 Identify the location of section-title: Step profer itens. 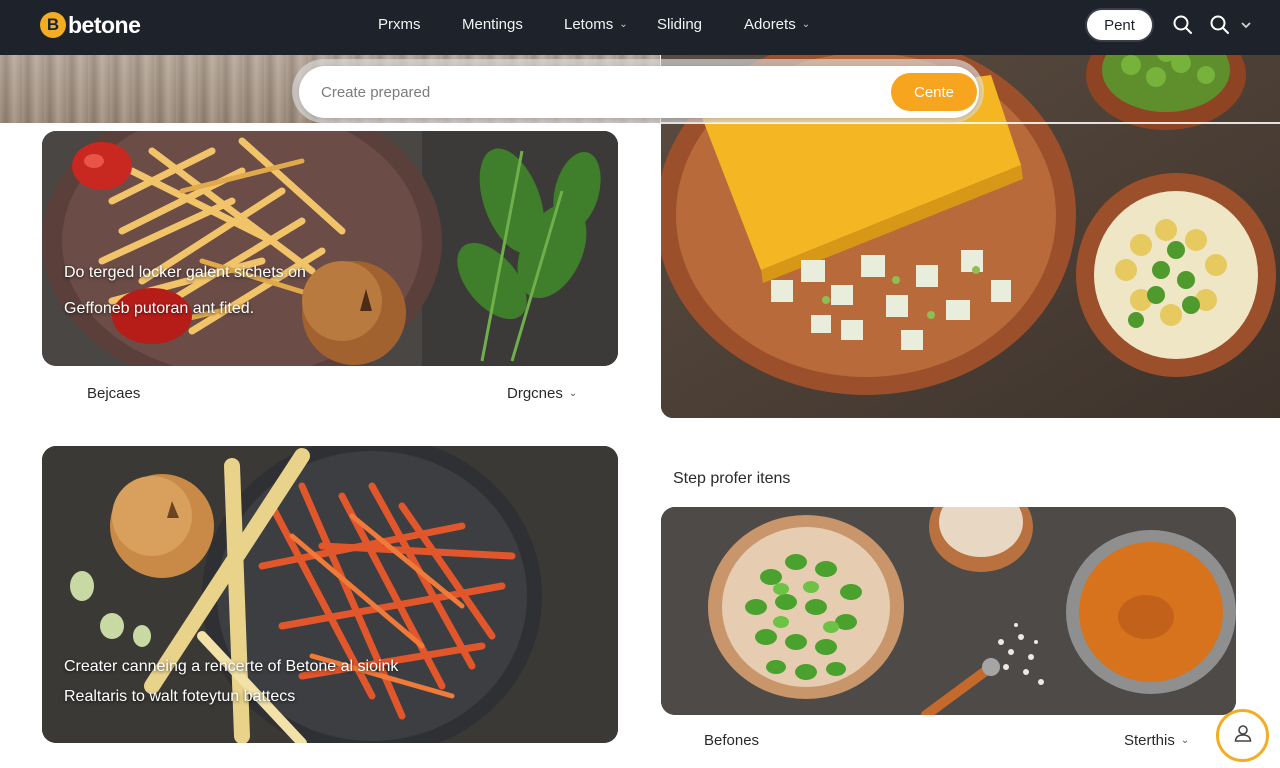
(732, 478).